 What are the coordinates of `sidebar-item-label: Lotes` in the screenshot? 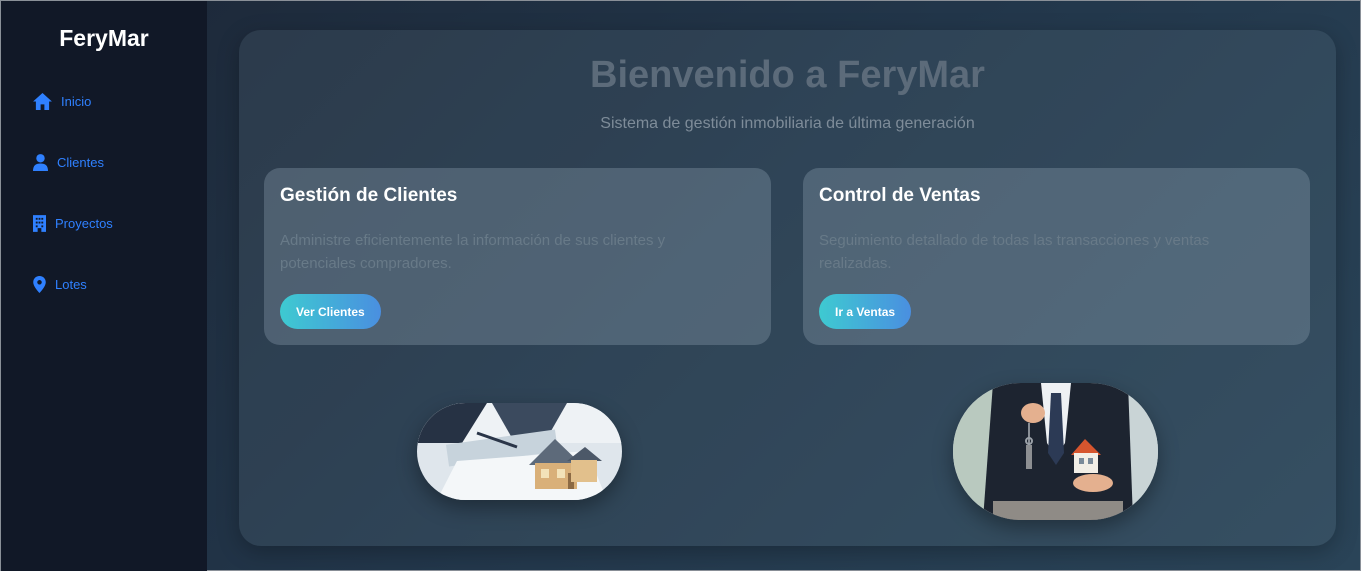 It's located at (71, 284).